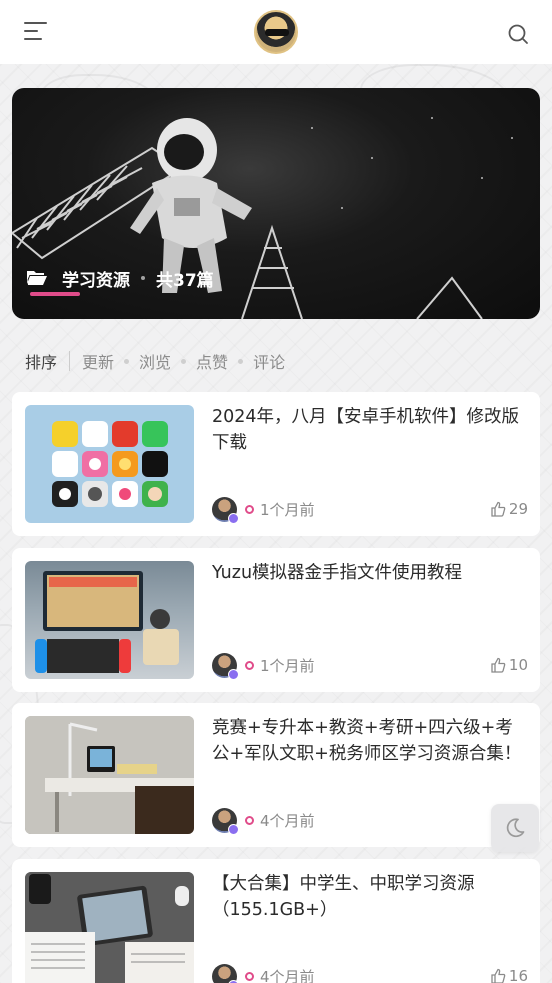 This screenshot has width=552, height=983. I want to click on moon-icon, so click(515, 828).